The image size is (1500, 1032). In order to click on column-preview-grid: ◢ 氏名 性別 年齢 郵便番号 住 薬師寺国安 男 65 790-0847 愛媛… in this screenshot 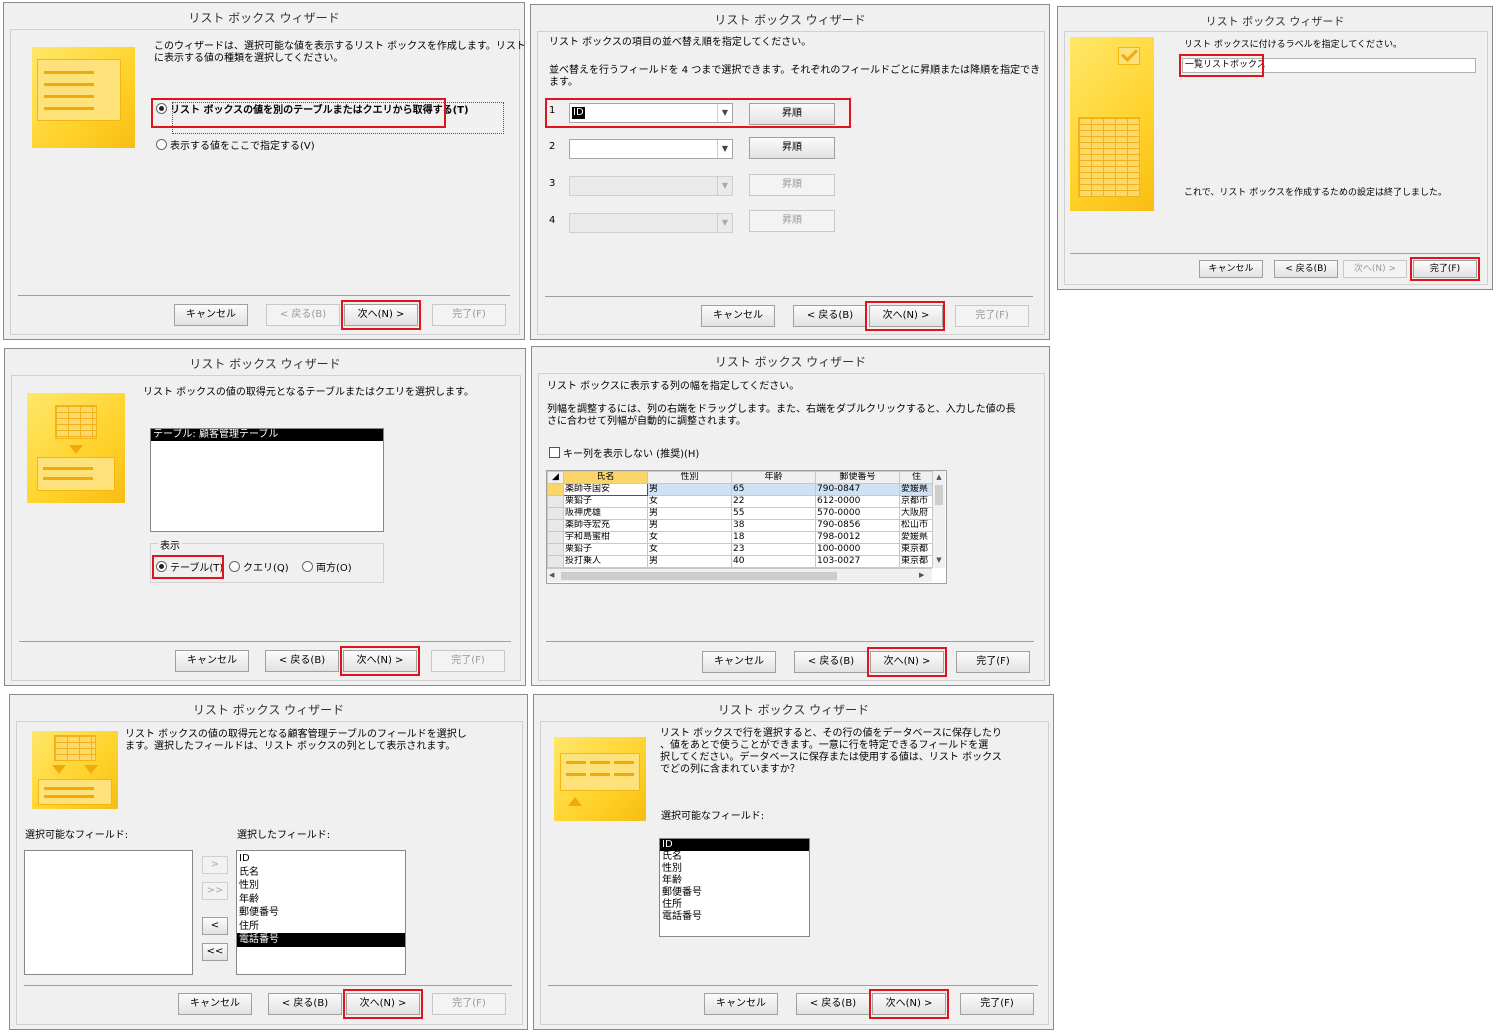, I will do `click(746, 527)`.